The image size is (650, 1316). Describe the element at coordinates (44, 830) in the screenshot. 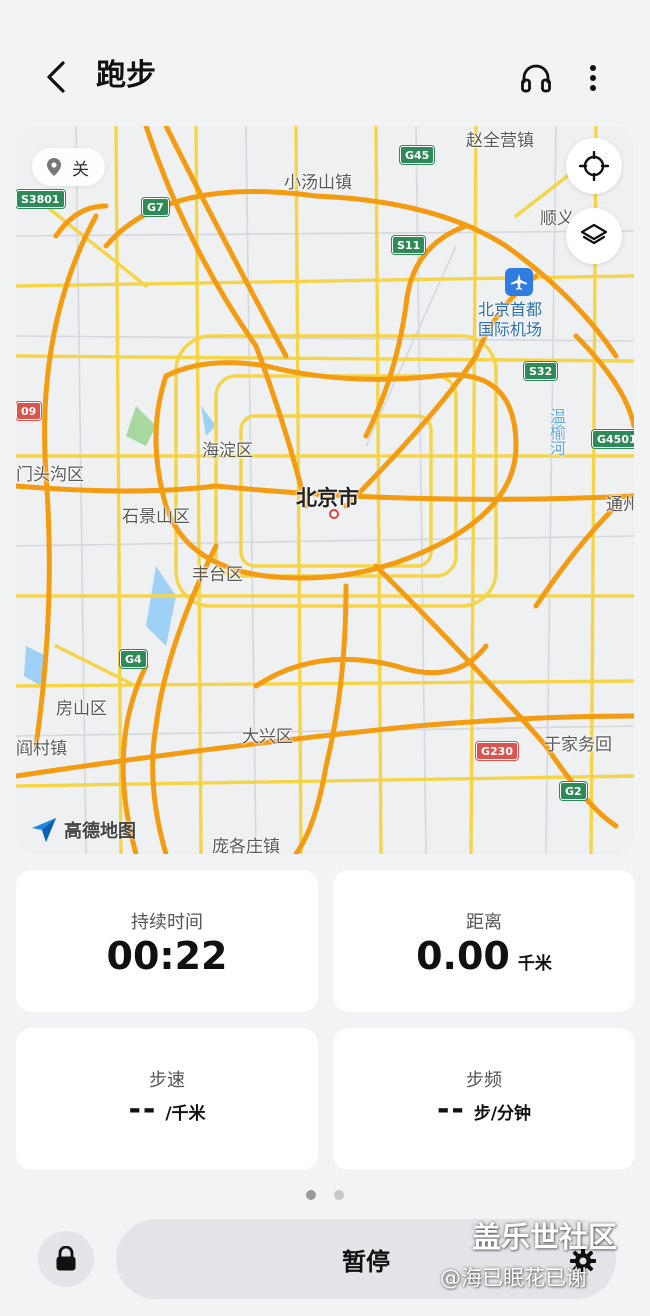

I see `amap-arrow-icon` at that location.